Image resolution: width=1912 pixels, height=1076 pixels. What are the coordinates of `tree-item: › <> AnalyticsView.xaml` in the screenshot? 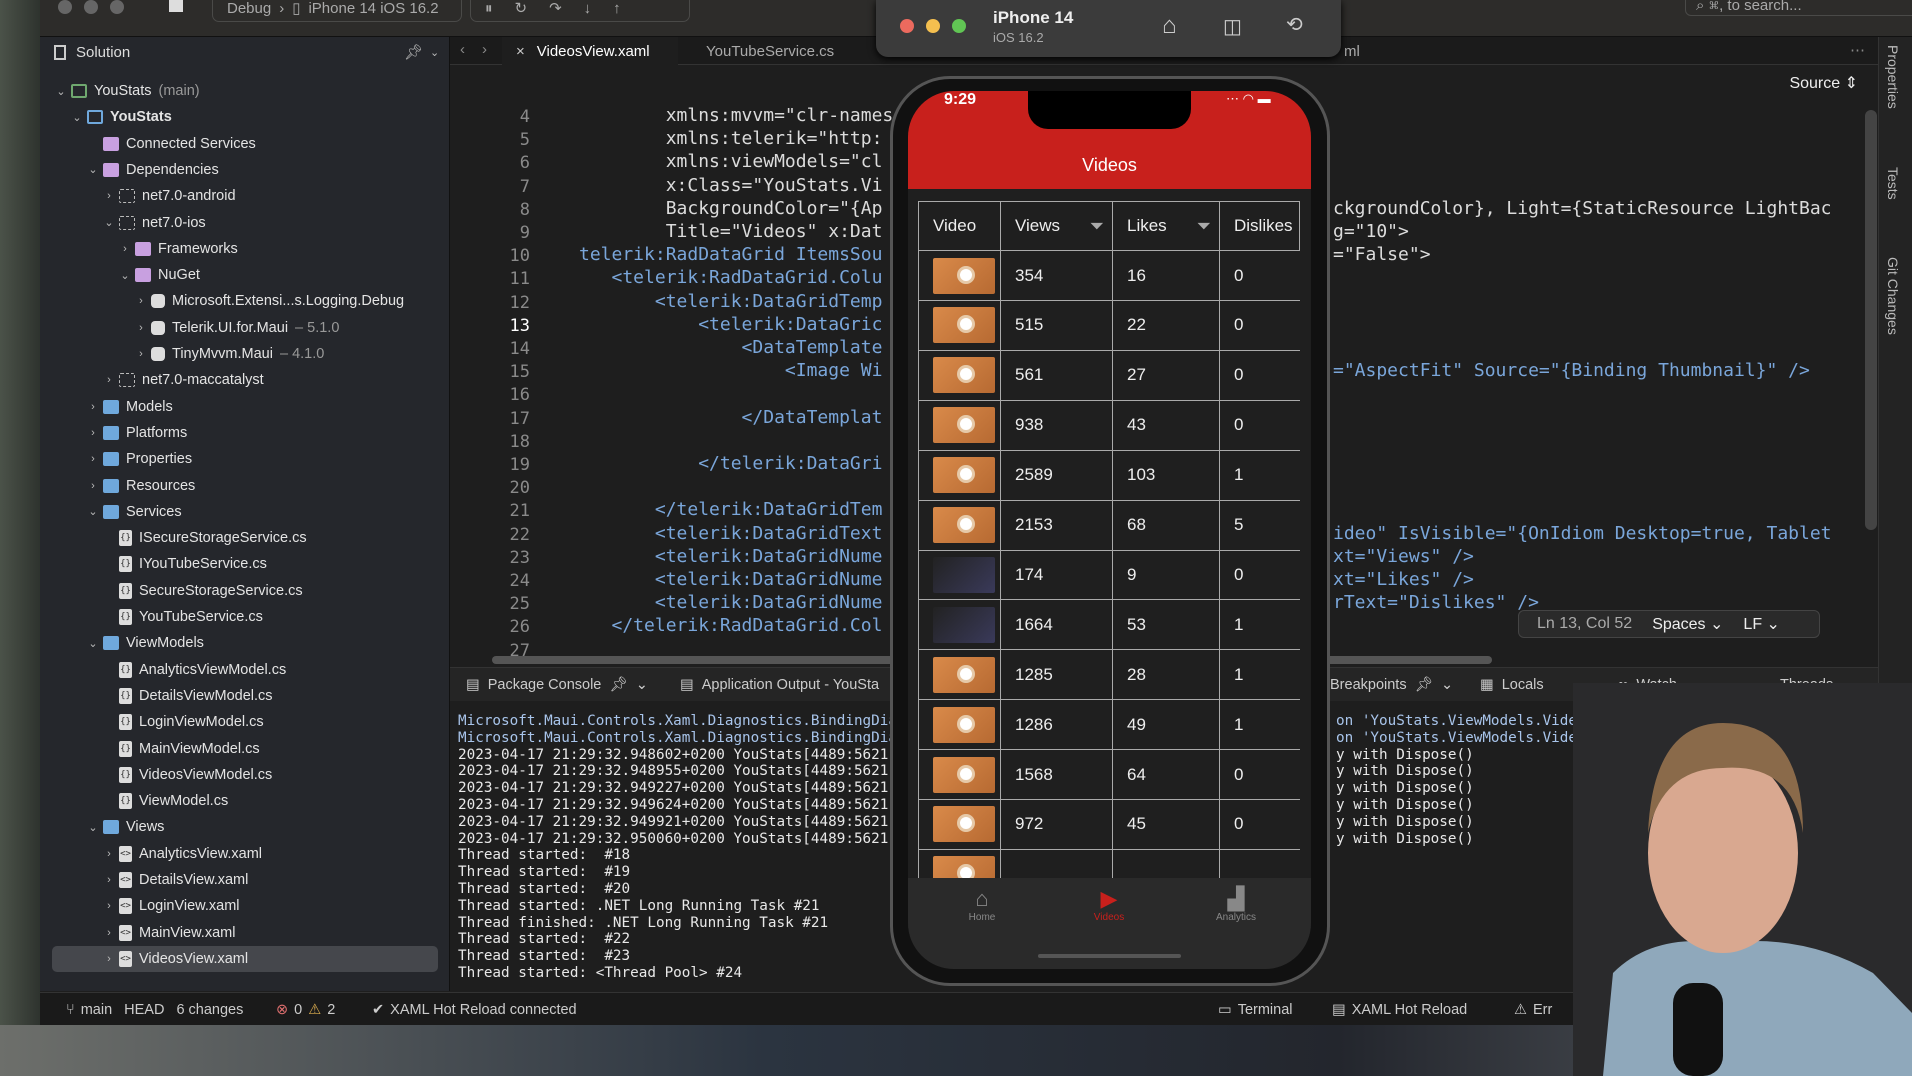 It's located at (240, 854).